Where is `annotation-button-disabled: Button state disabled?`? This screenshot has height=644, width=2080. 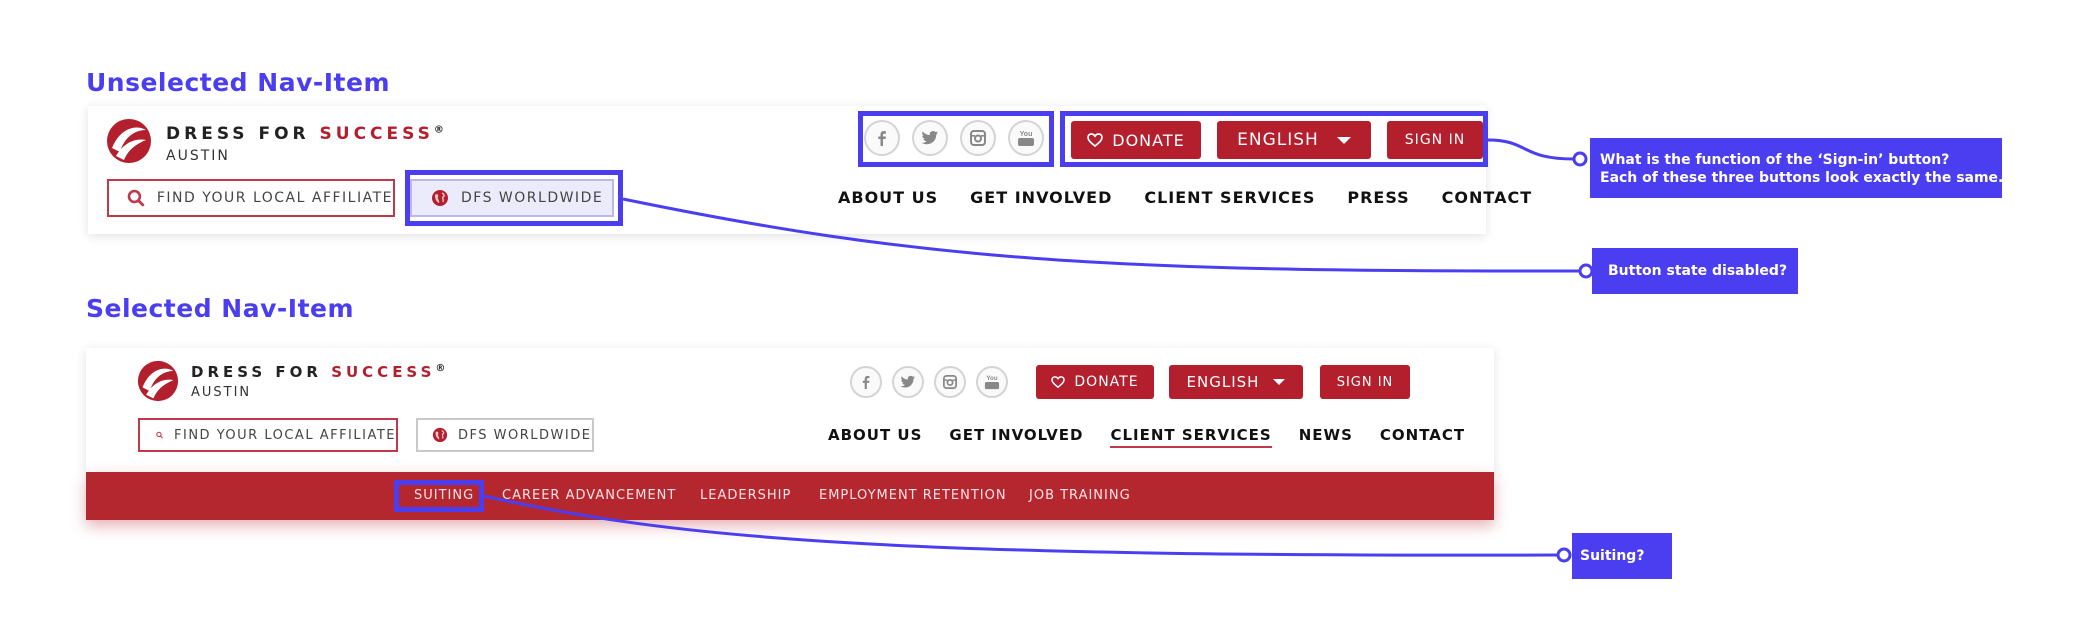 annotation-button-disabled: Button state disabled? is located at coordinates (1695, 271).